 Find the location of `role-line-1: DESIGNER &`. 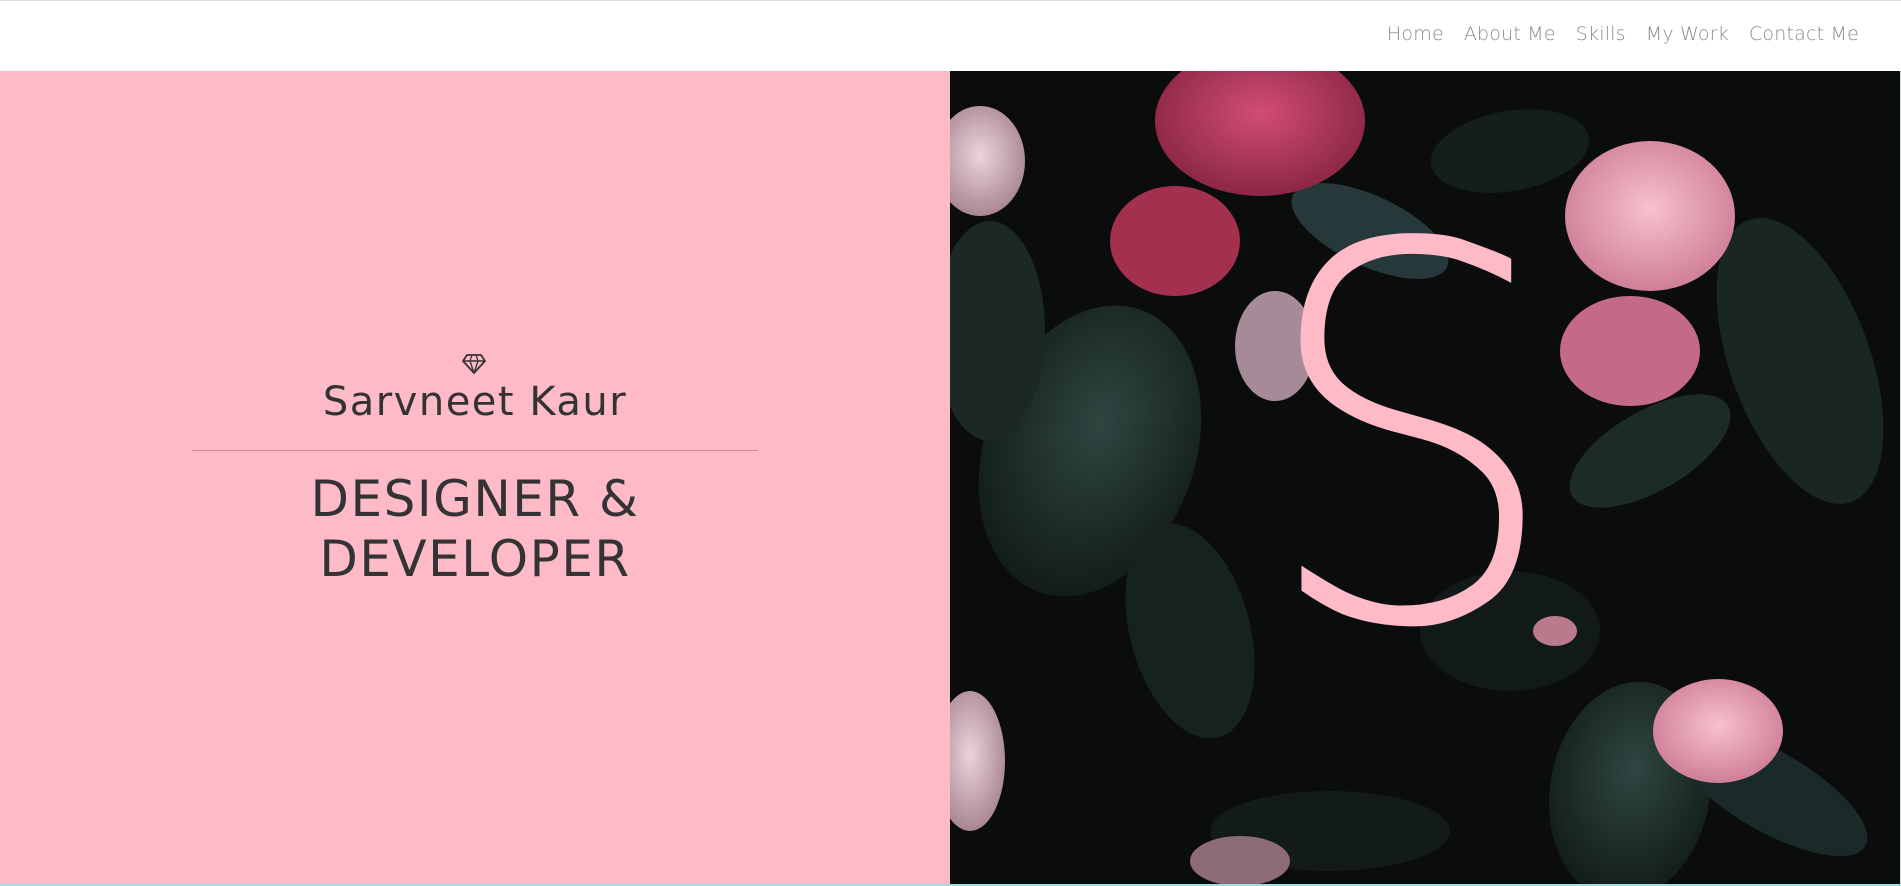

role-line-1: DESIGNER & is located at coordinates (475, 499).